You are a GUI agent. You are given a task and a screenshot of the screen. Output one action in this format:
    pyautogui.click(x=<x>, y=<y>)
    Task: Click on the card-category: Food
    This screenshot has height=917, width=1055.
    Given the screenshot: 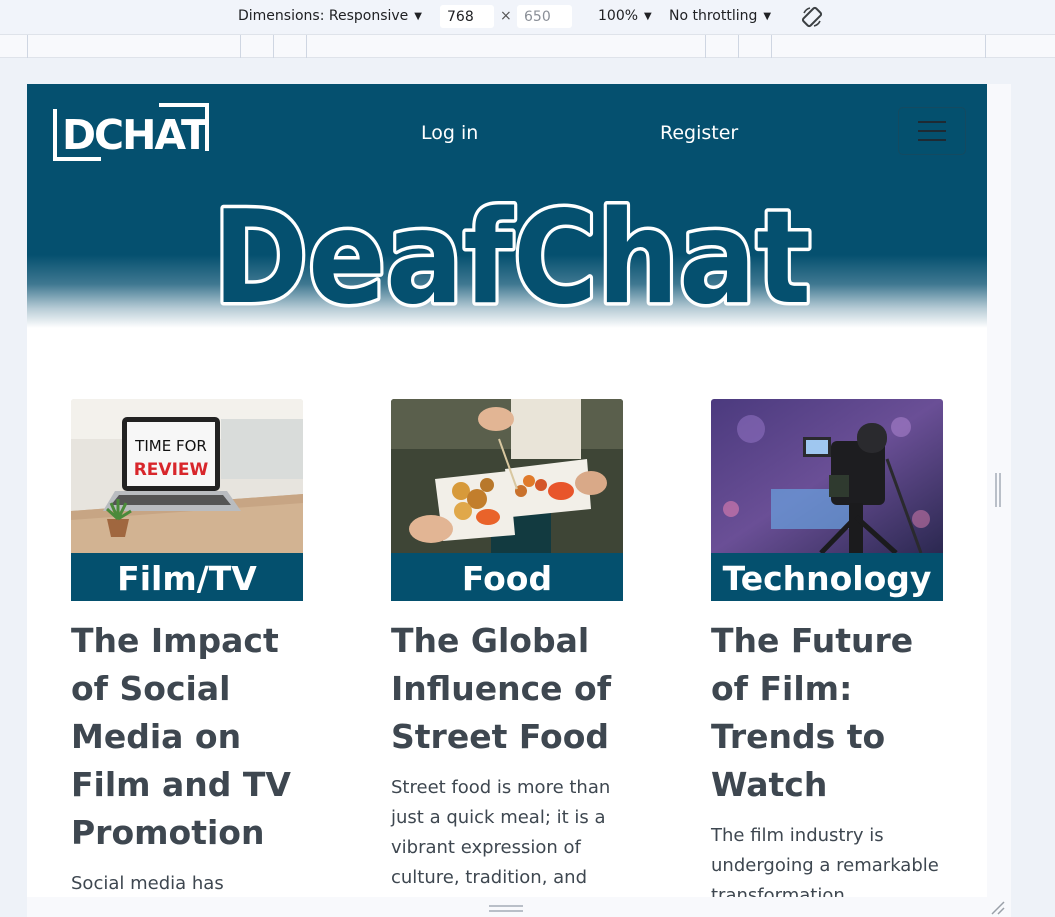 What is the action you would take?
    pyautogui.click(x=507, y=577)
    